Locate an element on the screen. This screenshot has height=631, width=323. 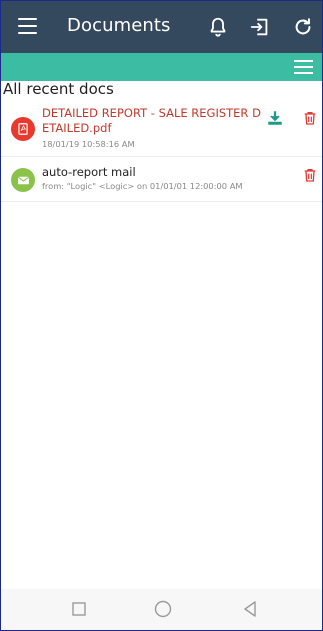
page-title: Documents is located at coordinates (119, 25).